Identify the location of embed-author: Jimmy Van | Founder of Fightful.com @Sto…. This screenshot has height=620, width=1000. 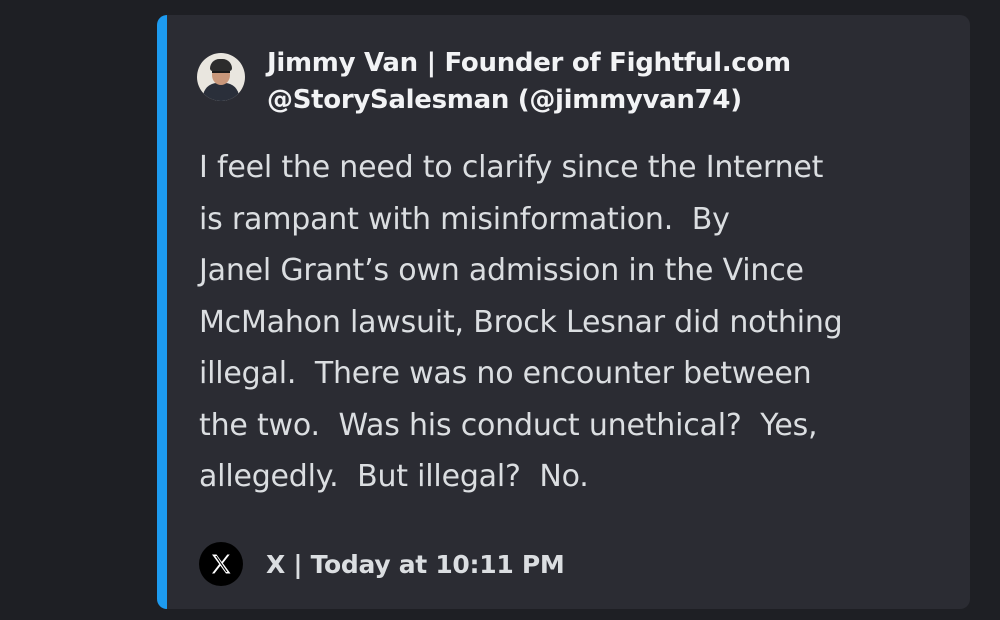
(494, 82).